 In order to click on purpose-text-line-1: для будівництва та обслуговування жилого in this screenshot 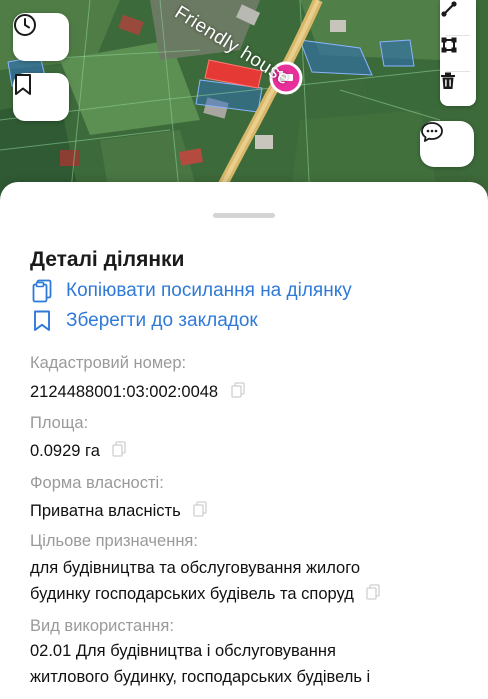, I will do `click(195, 568)`.